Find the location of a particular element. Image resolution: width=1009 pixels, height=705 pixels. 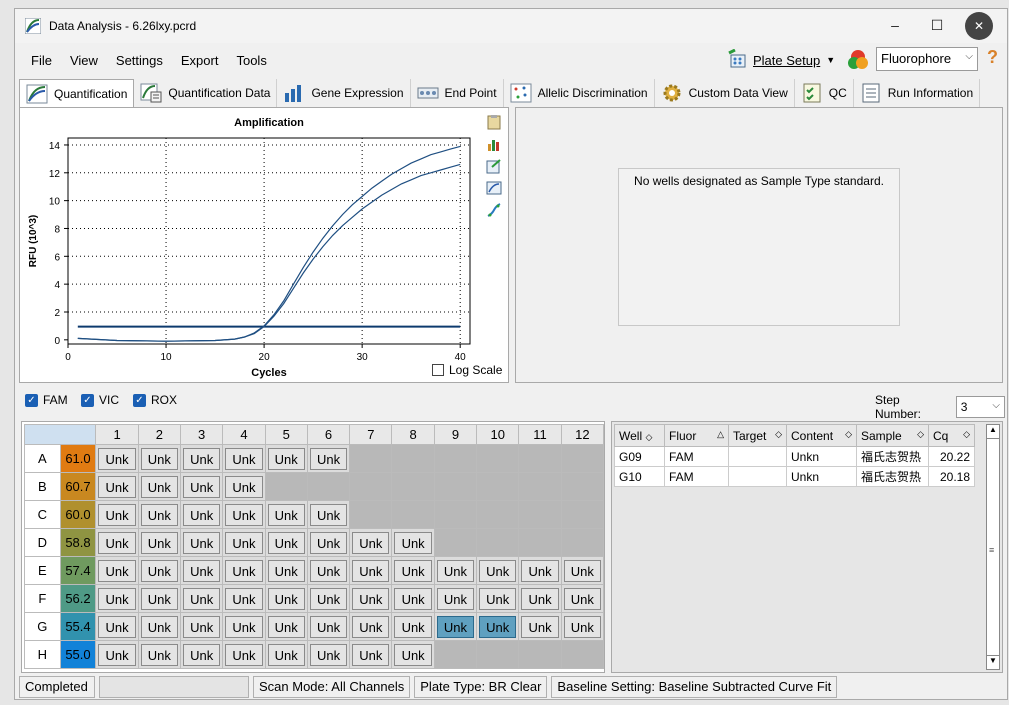

close-button: ✕ is located at coordinates (979, 26).